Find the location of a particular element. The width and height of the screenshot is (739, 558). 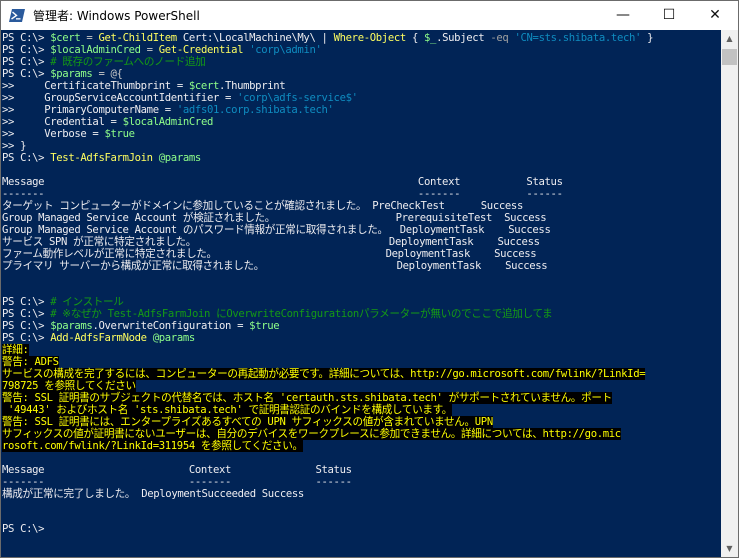

argument-token: { is located at coordinates (415, 38).